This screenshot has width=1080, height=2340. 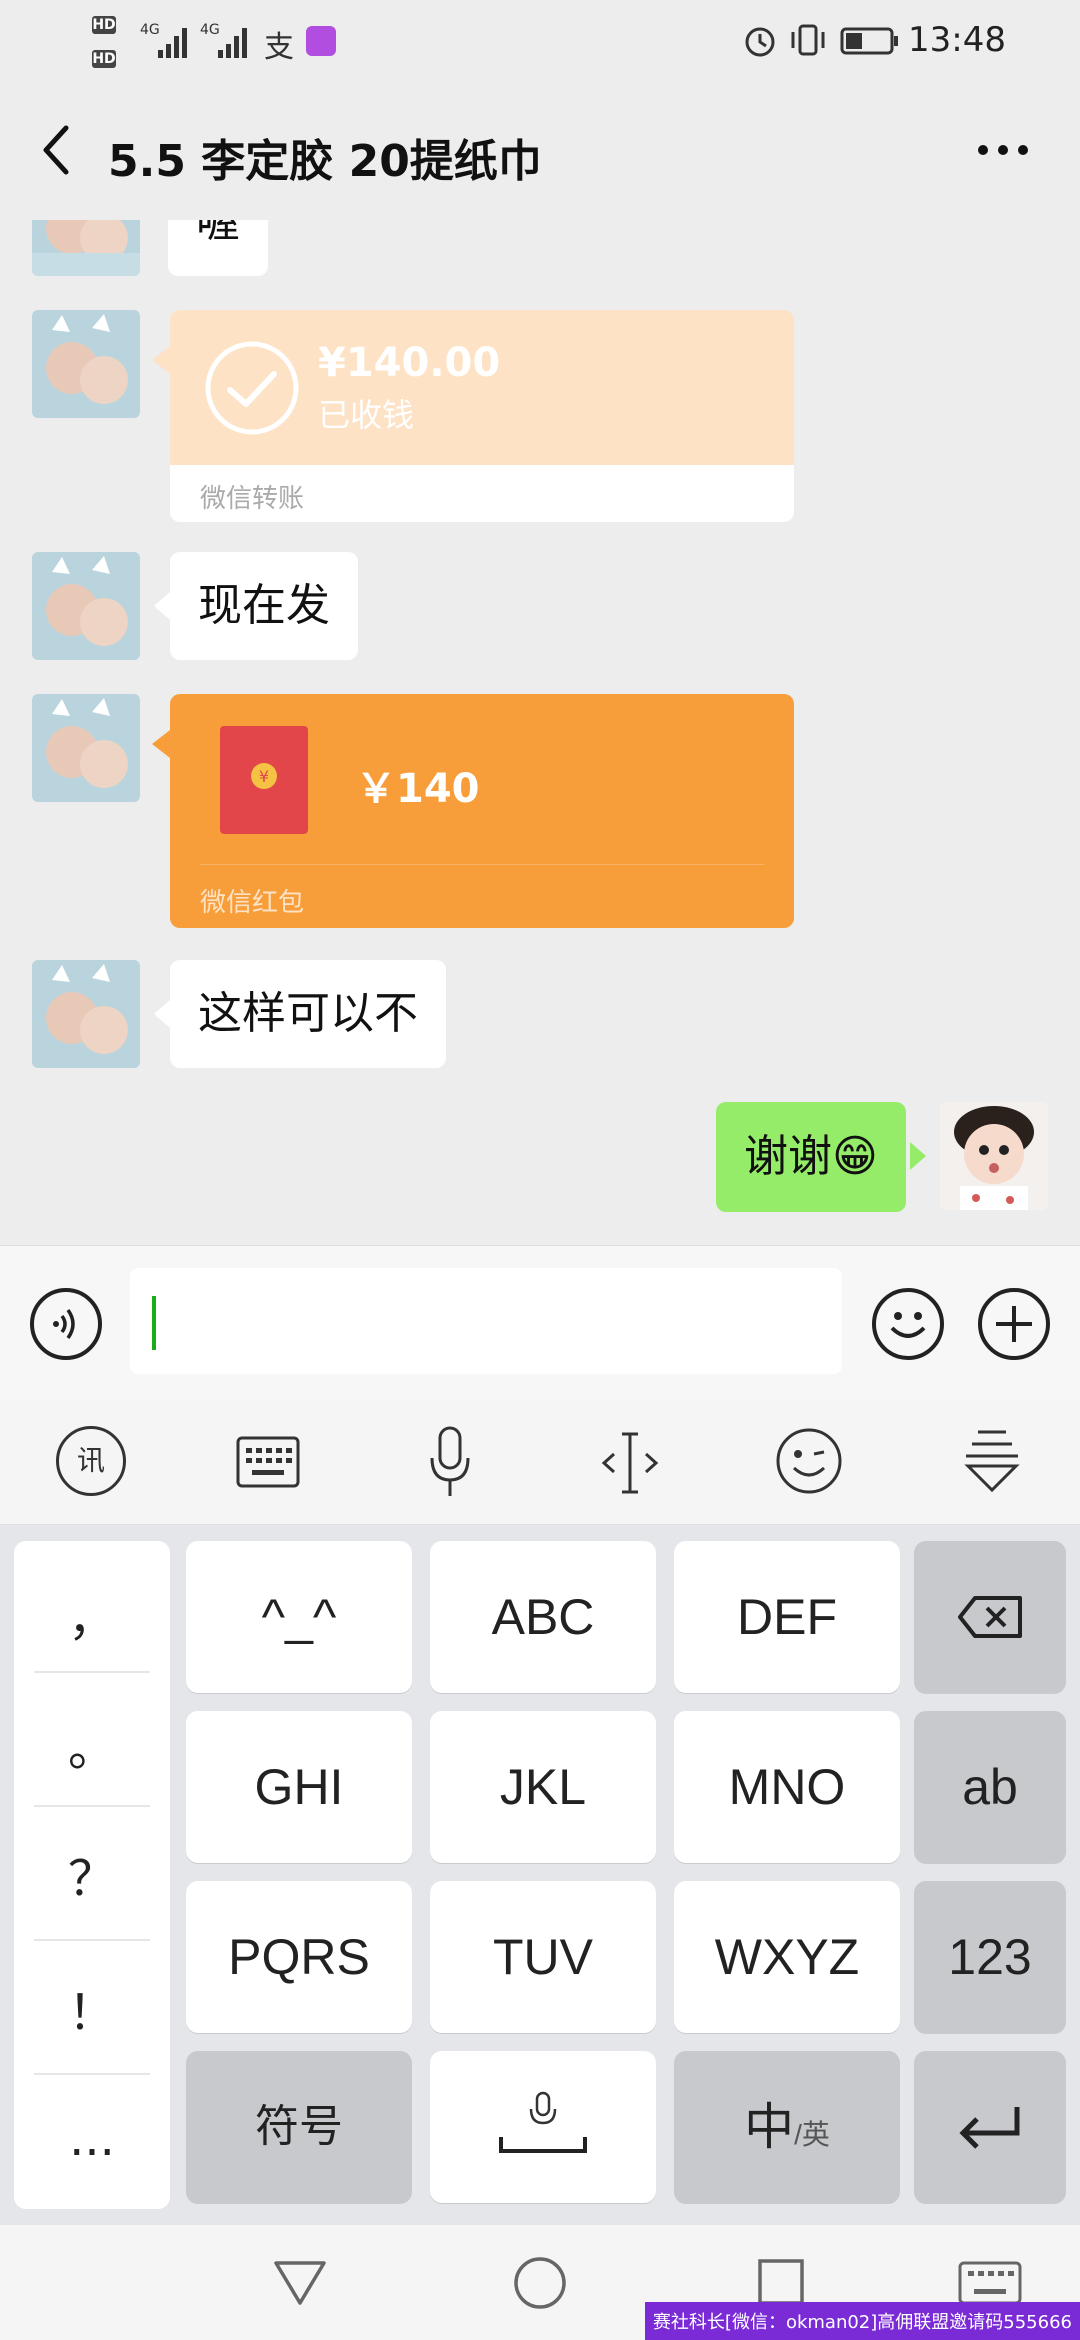 I want to click on home-circle-icon, so click(x=540, y=2283).